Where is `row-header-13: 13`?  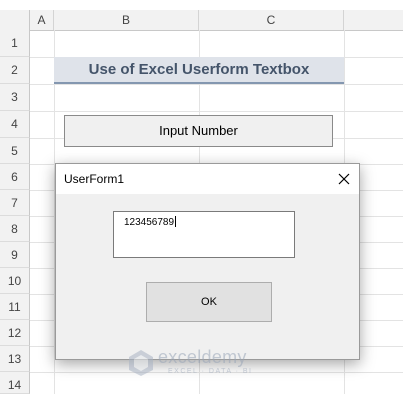 row-header-13: 13 is located at coordinates (15, 359).